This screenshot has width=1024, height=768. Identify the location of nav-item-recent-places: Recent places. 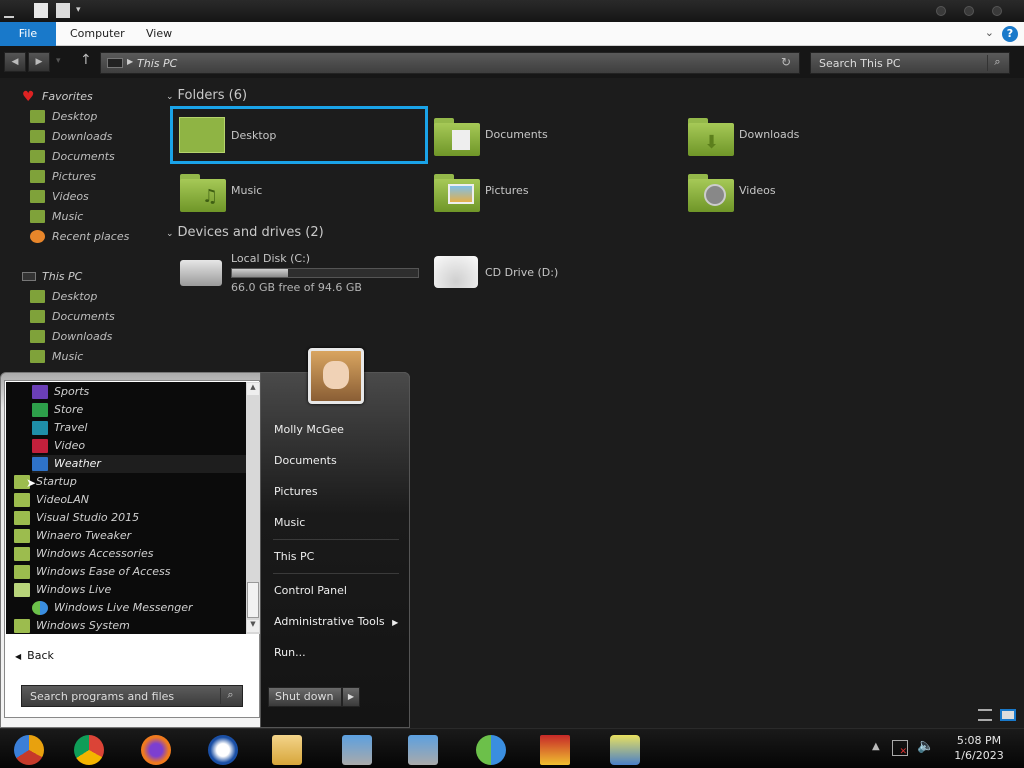
(79, 237).